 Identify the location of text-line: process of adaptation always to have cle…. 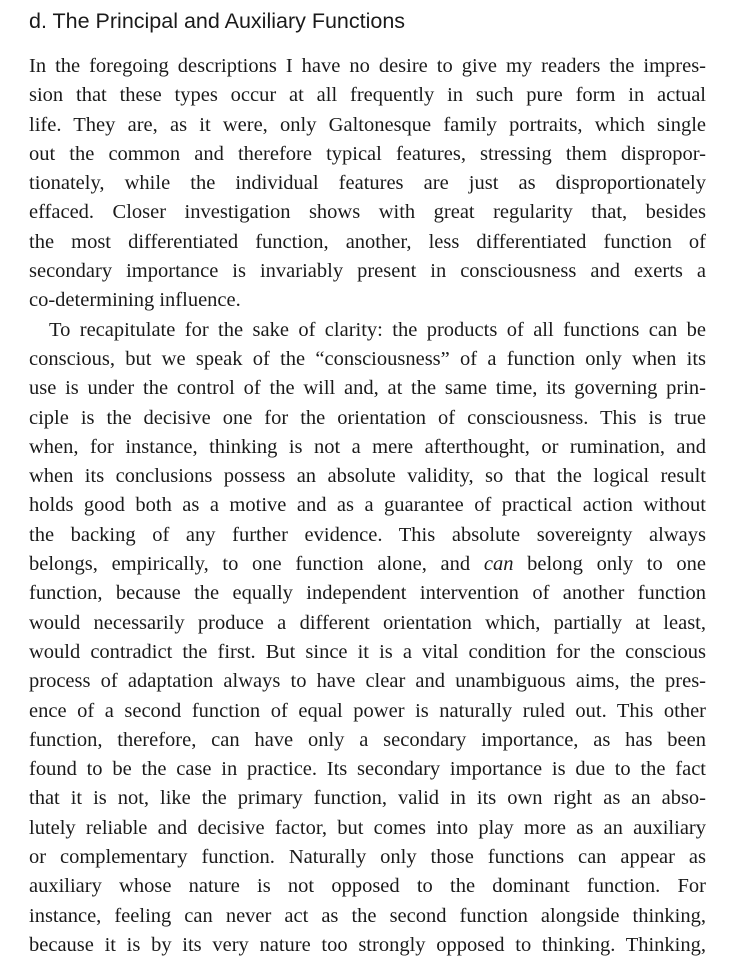
(367, 681).